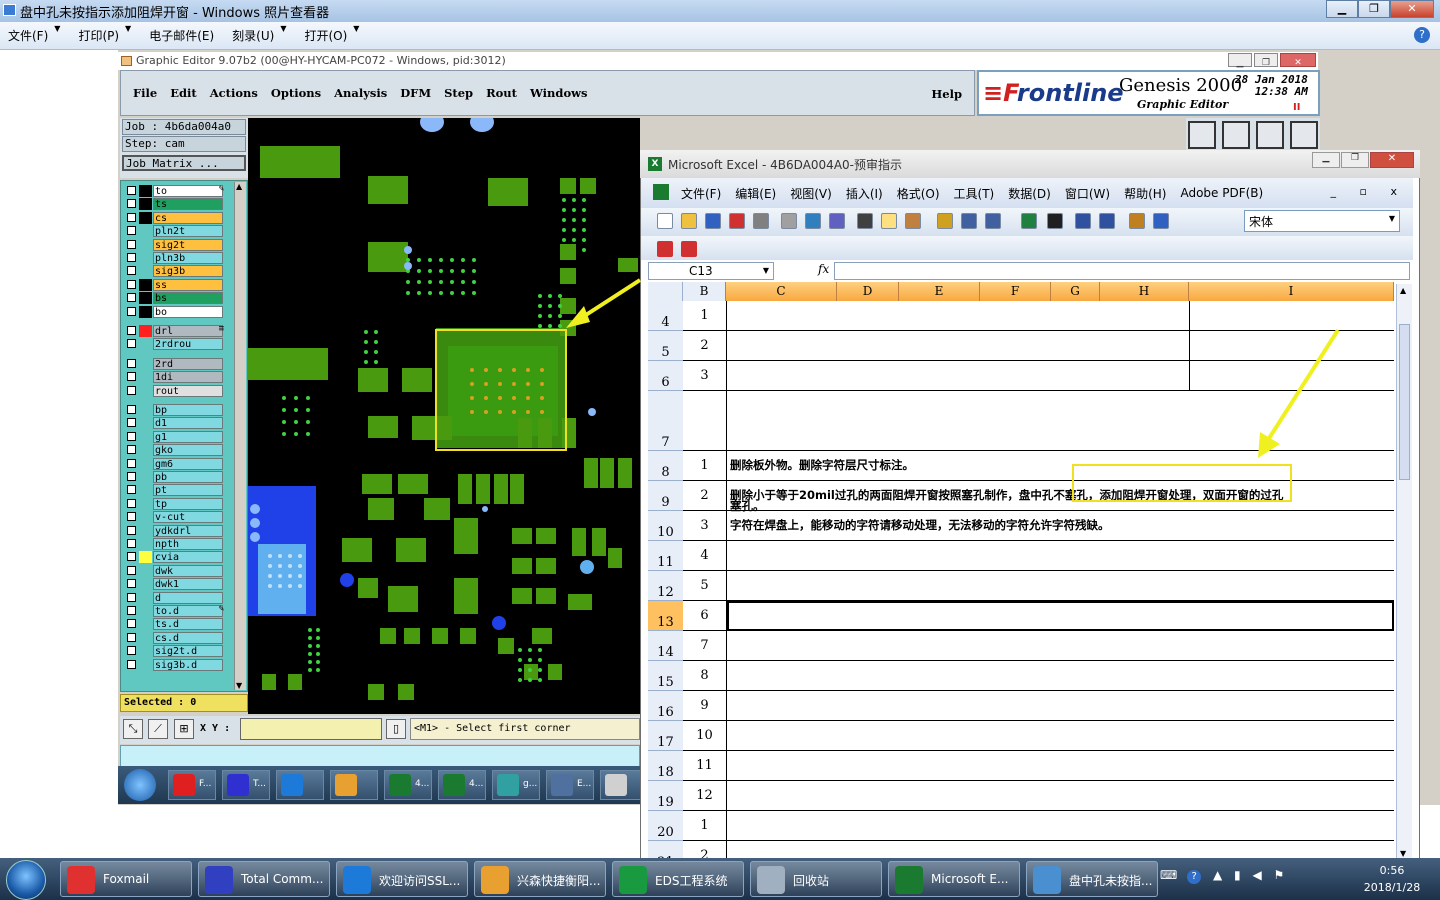 This screenshot has height=900, width=1440. What do you see at coordinates (713, 221) in the screenshot?
I see `save-icon` at bounding box center [713, 221].